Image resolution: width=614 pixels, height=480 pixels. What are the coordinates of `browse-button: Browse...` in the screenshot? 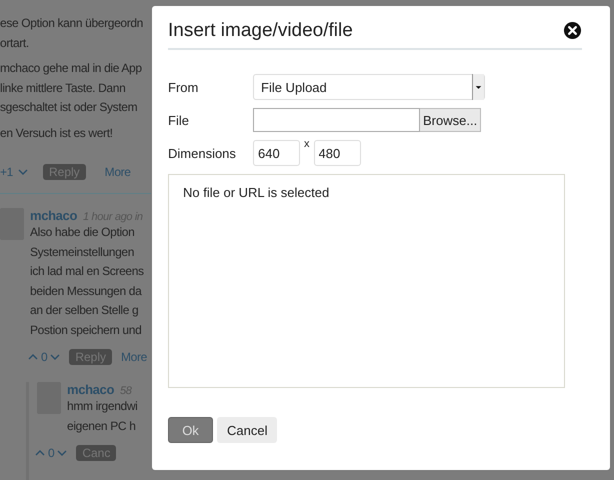 It's located at (451, 120).